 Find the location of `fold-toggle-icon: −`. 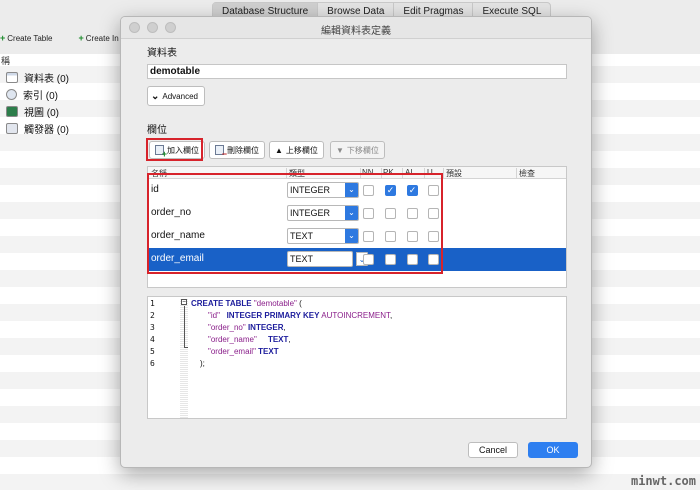

fold-toggle-icon: − is located at coordinates (184, 302).